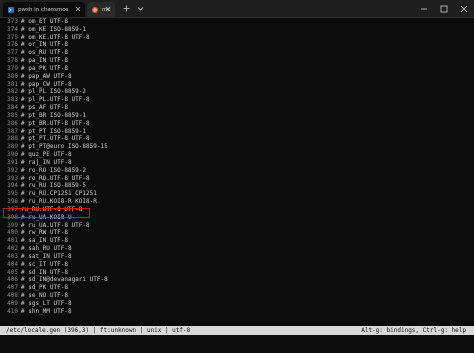 This screenshot has height=353, width=474. I want to click on line-number: 388, so click(12, 139).